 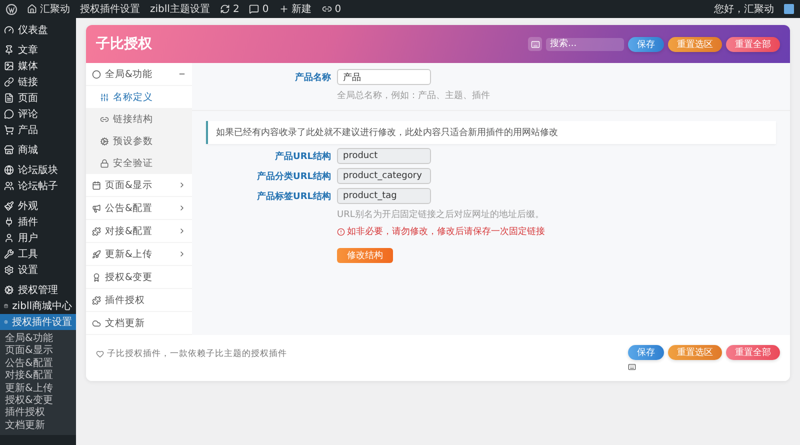 I want to click on home-icon, so click(x=32, y=9).